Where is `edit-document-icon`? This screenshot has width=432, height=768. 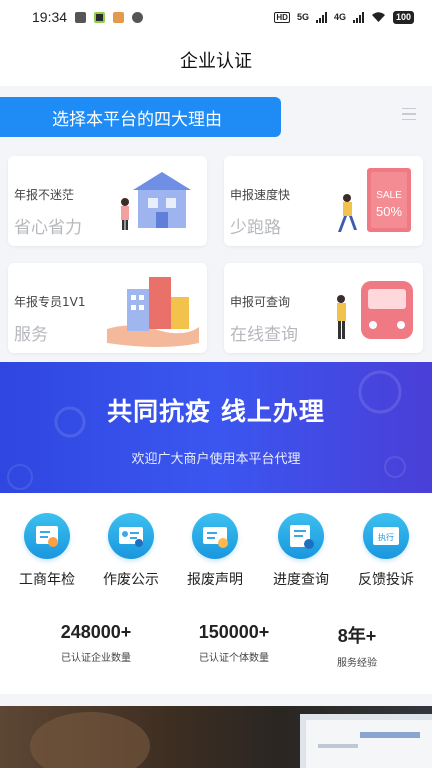
edit-document-icon is located at coordinates (215, 536).